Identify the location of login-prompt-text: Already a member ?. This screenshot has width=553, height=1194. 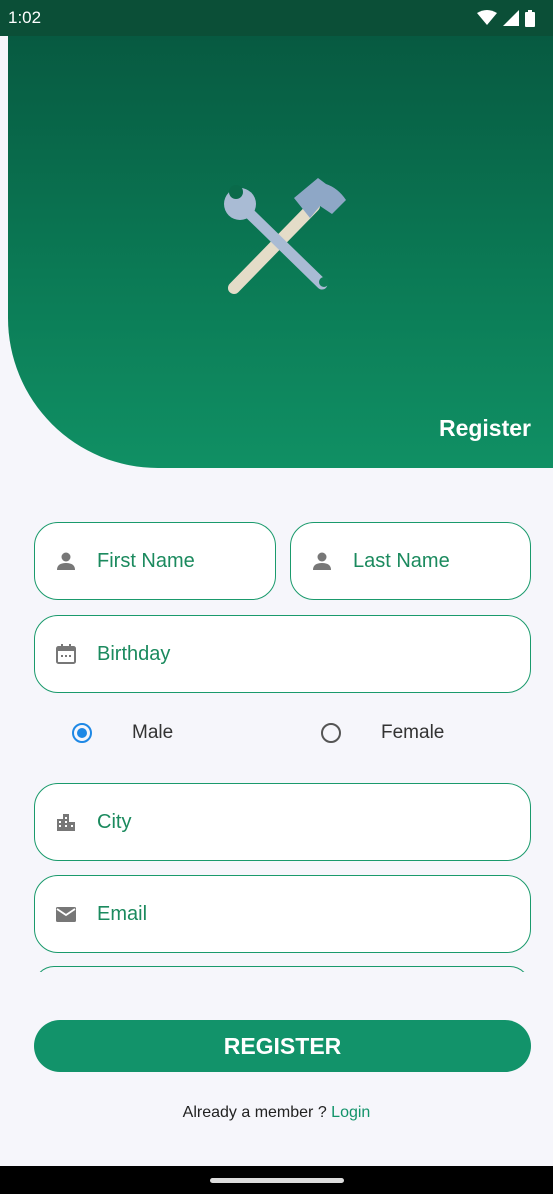
(254, 1112).